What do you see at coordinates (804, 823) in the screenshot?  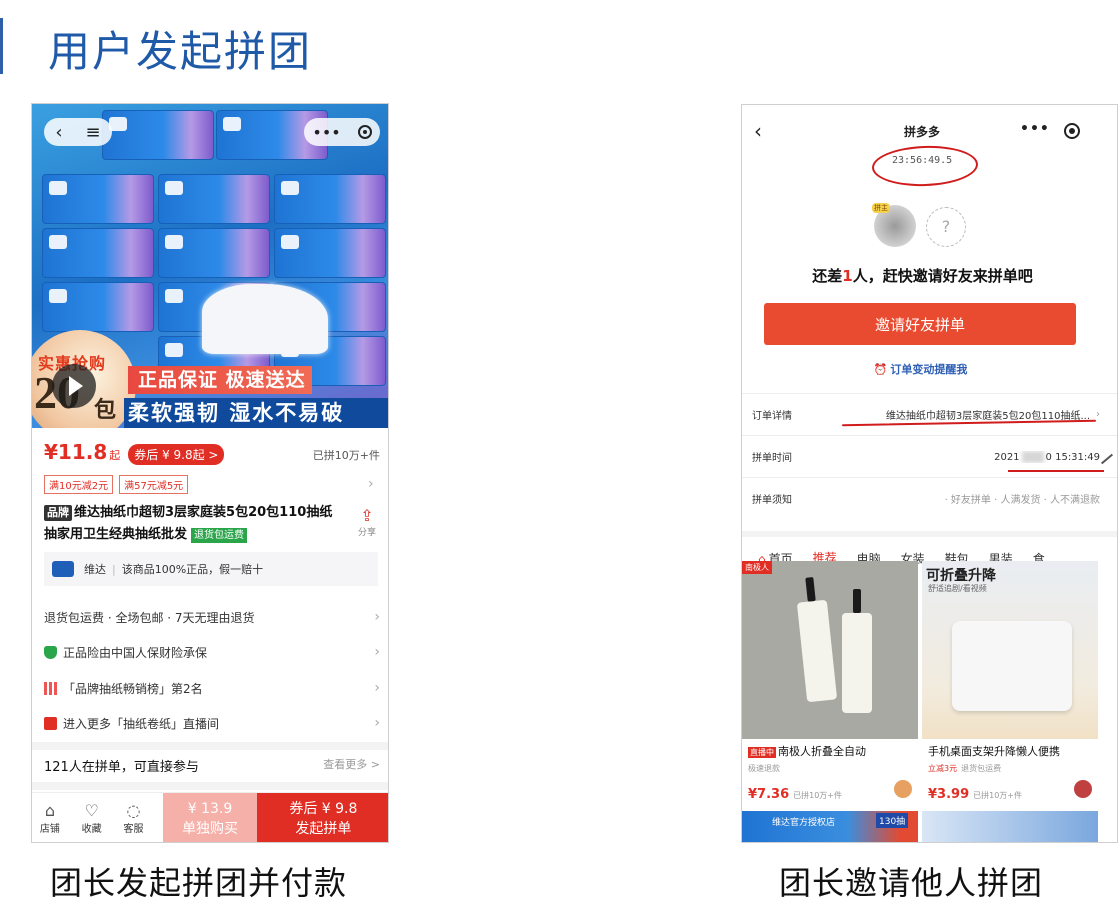 I see `store-label: 维达官方授权店` at bounding box center [804, 823].